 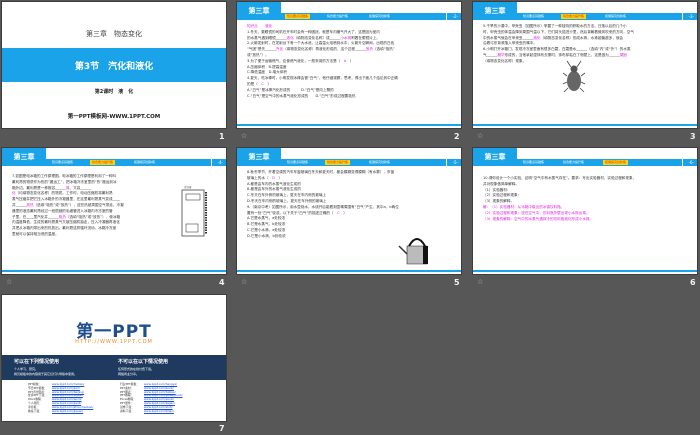 What do you see at coordinates (64, 176) in the screenshot?
I see `question-text: 7.如图是电冰箱的工作原理图。电冰箱的工作原理是利用了一种叫` at bounding box center [64, 176].